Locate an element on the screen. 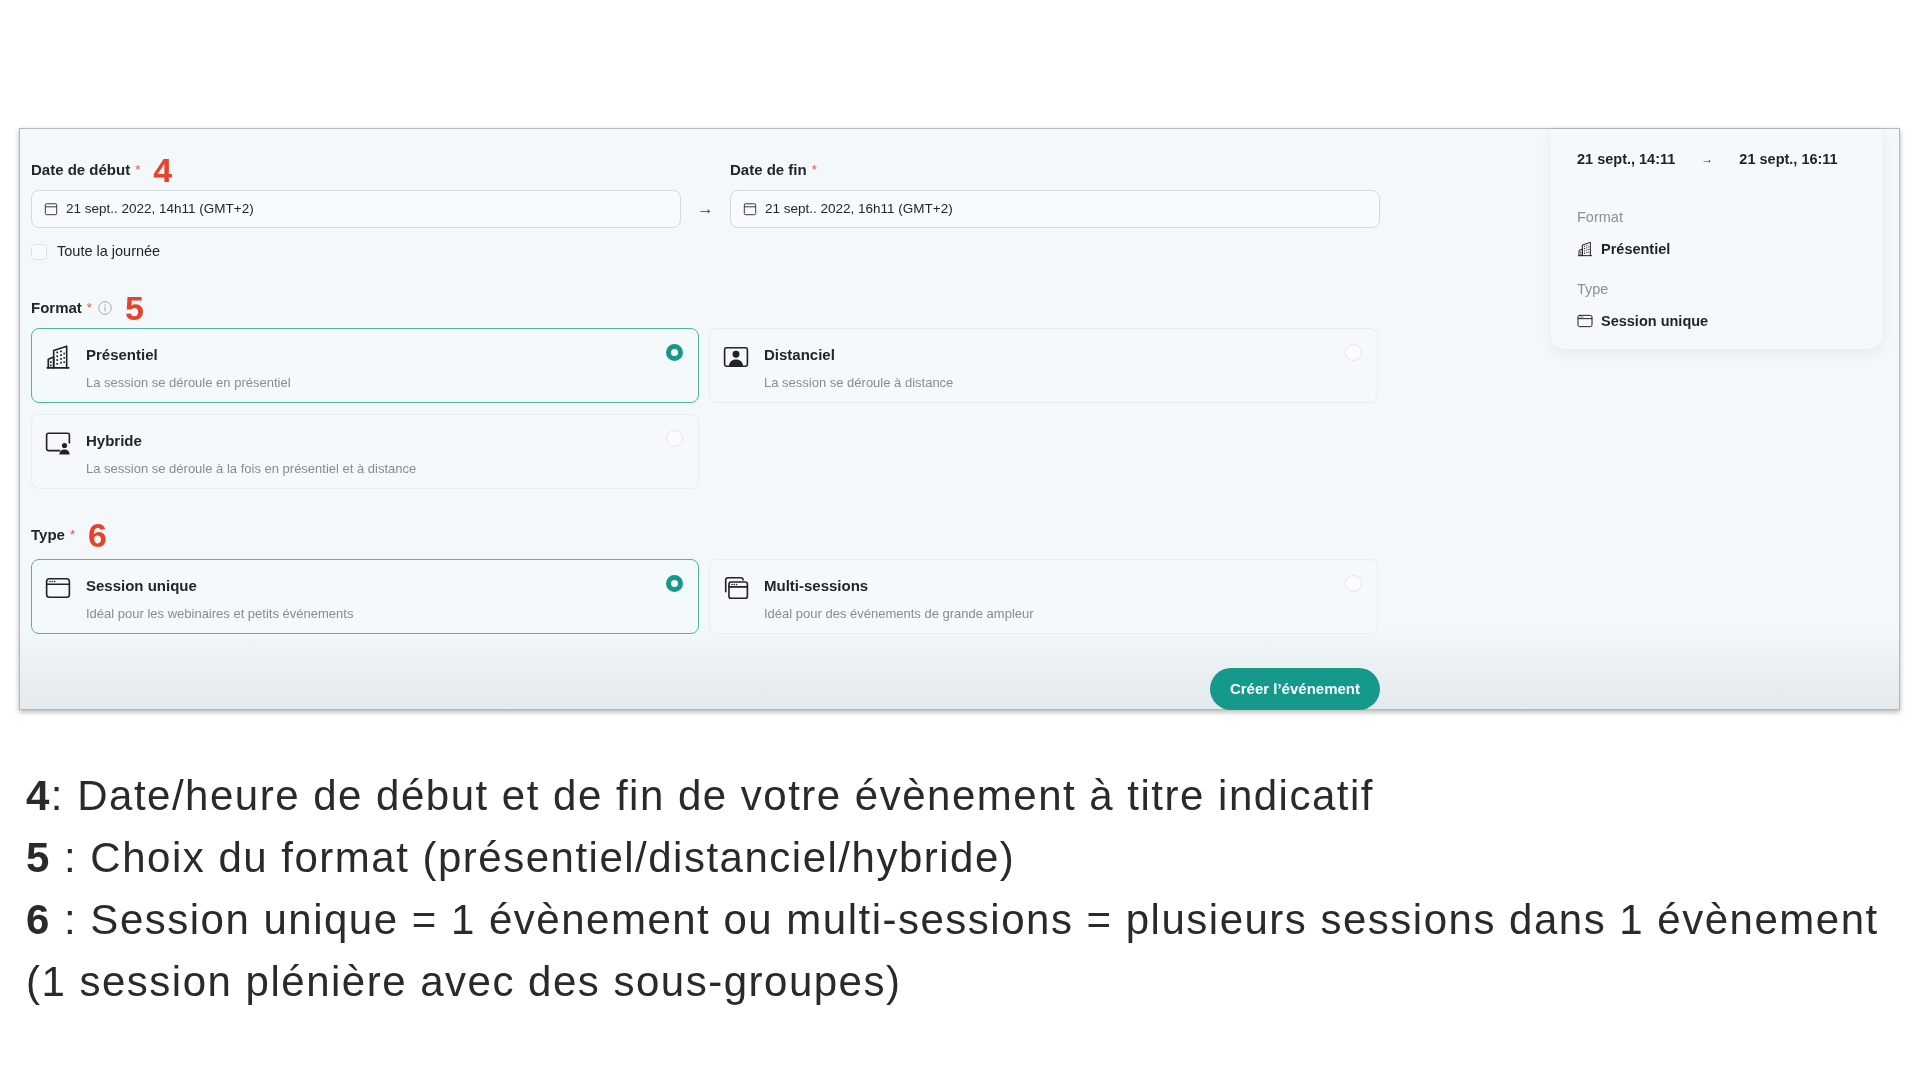 The height and width of the screenshot is (1080, 1920). option-card: Session unique Idéal pour les webinaires et petits événements is located at coordinates (365, 596).